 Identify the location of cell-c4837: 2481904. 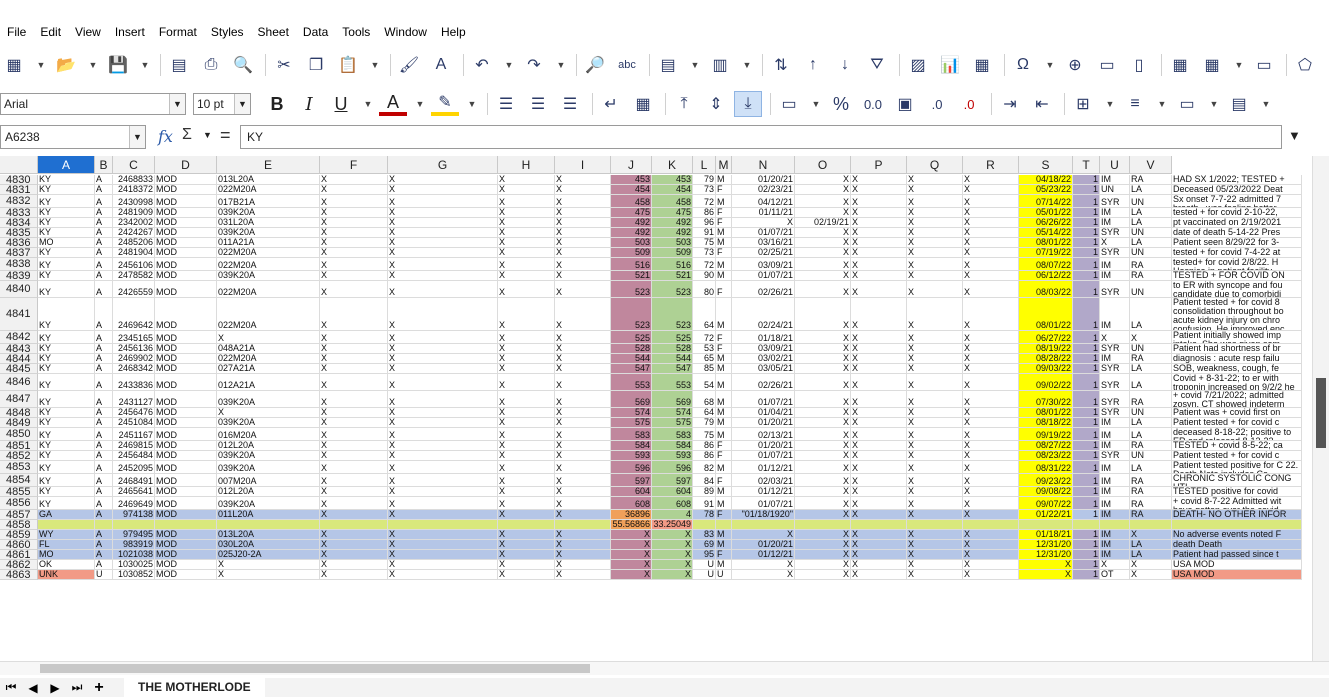
(134, 253).